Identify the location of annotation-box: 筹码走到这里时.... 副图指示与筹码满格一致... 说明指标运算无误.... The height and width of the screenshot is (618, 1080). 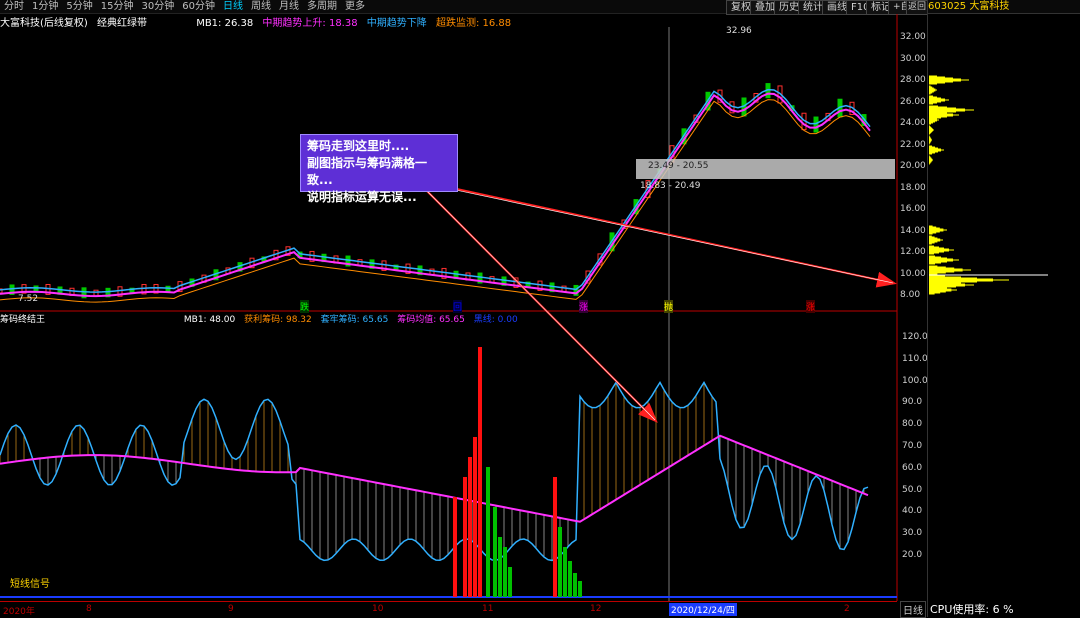
(379, 169).